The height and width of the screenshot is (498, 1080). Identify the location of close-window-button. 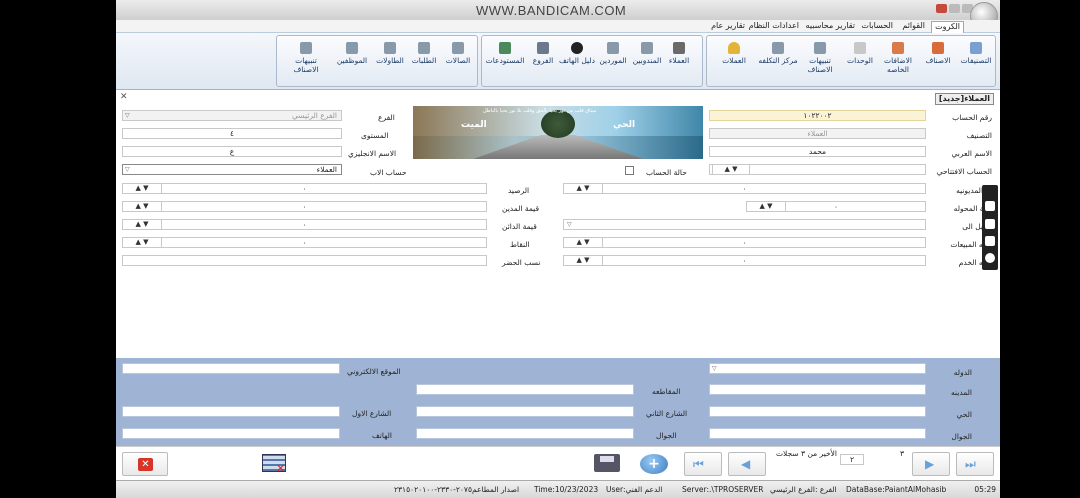
(941, 8).